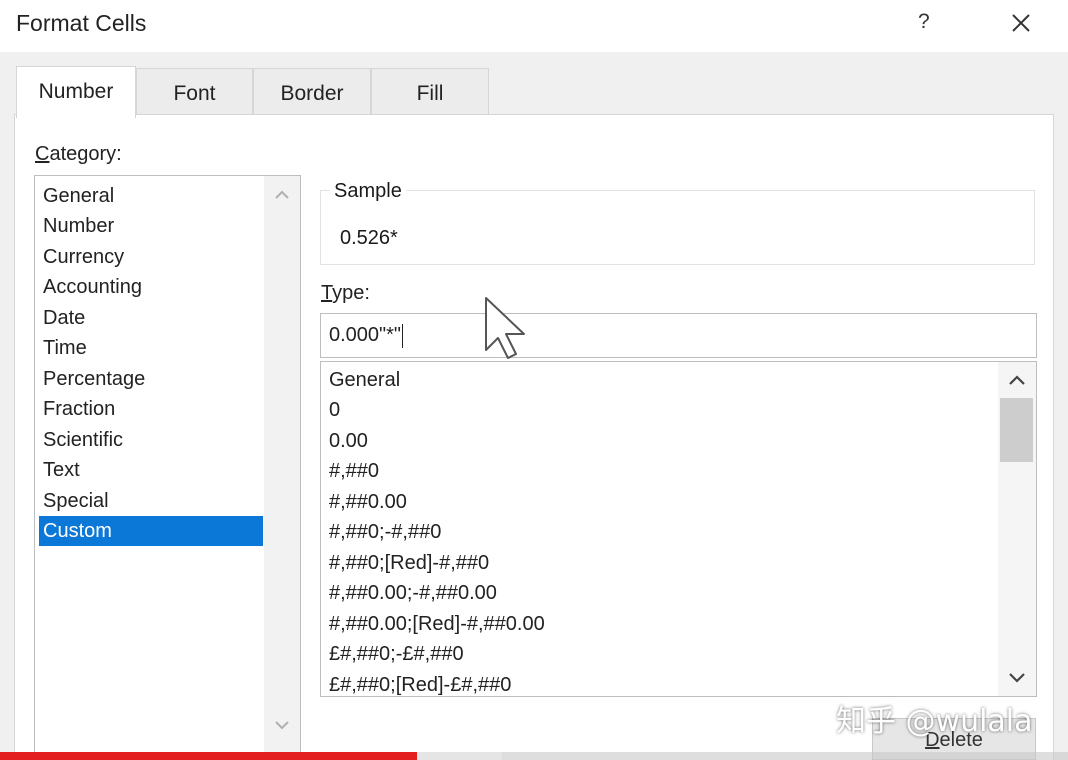 The width and height of the screenshot is (1068, 760). Describe the element at coordinates (151, 470) in the screenshot. I see `category-item-text: Text` at that location.